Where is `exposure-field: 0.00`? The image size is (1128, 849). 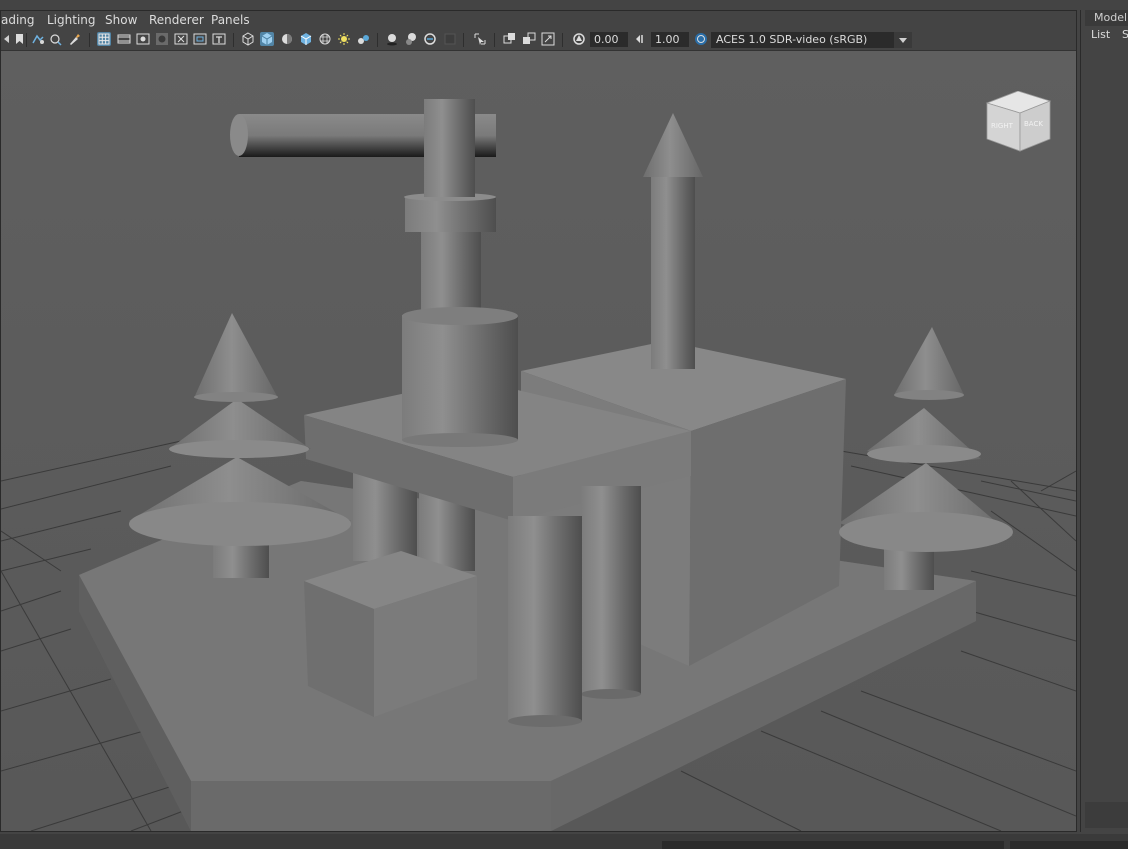
exposure-field: 0.00 is located at coordinates (609, 39).